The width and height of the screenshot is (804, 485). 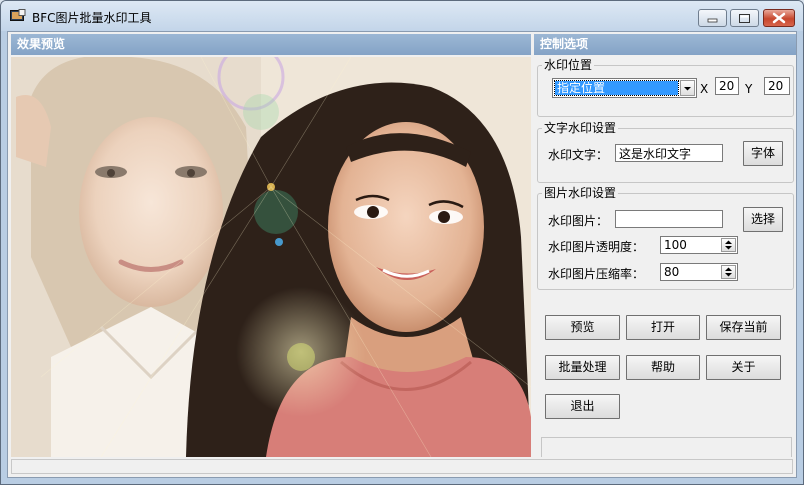 I want to click on opacity-spin-button, so click(x=728, y=245).